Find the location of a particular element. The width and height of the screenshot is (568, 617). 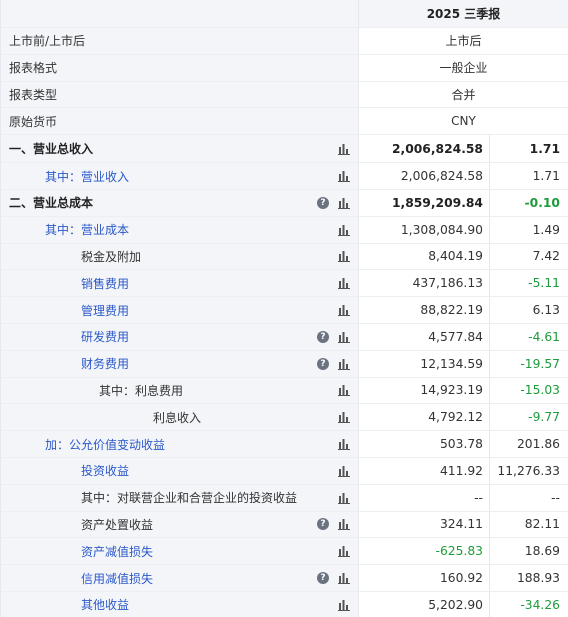

table-row: 其他收益 5,202.90 -34.26 is located at coordinates (284, 604).